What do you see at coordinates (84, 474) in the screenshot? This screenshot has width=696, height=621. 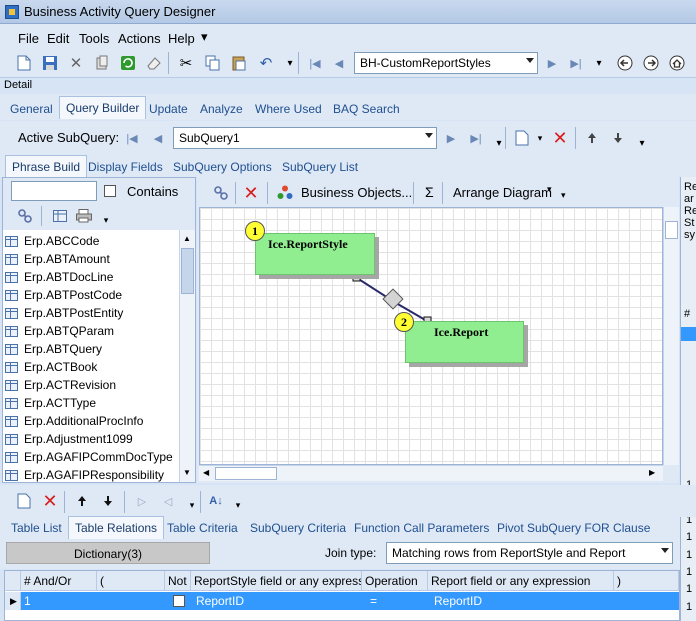 I see `list-item: Erp.AGAFIPResponsibility` at bounding box center [84, 474].